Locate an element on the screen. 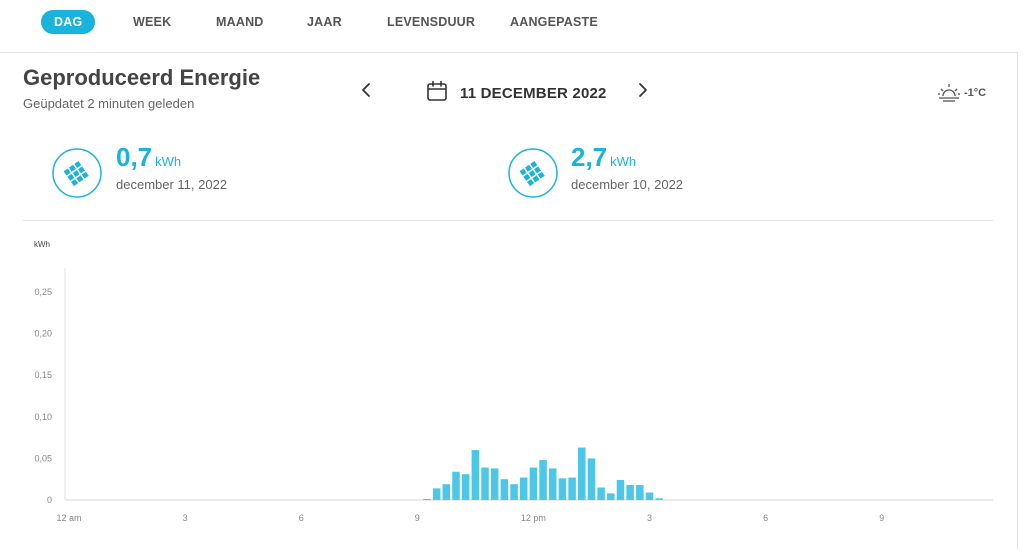 This screenshot has height=549, width=1024. selected-date: 11 DECEMBER 2022 is located at coordinates (533, 93).